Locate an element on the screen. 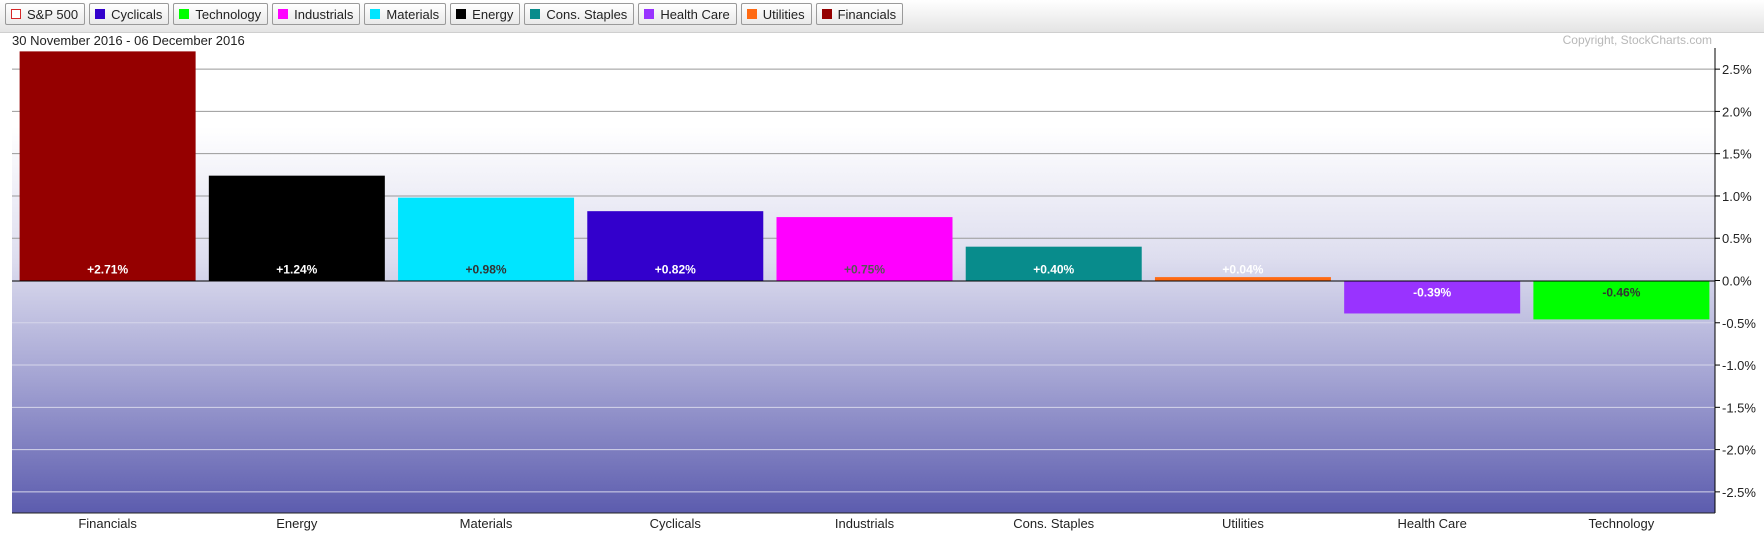 The height and width of the screenshot is (544, 1764). y-tick-label: 1.5% is located at coordinates (1737, 154).